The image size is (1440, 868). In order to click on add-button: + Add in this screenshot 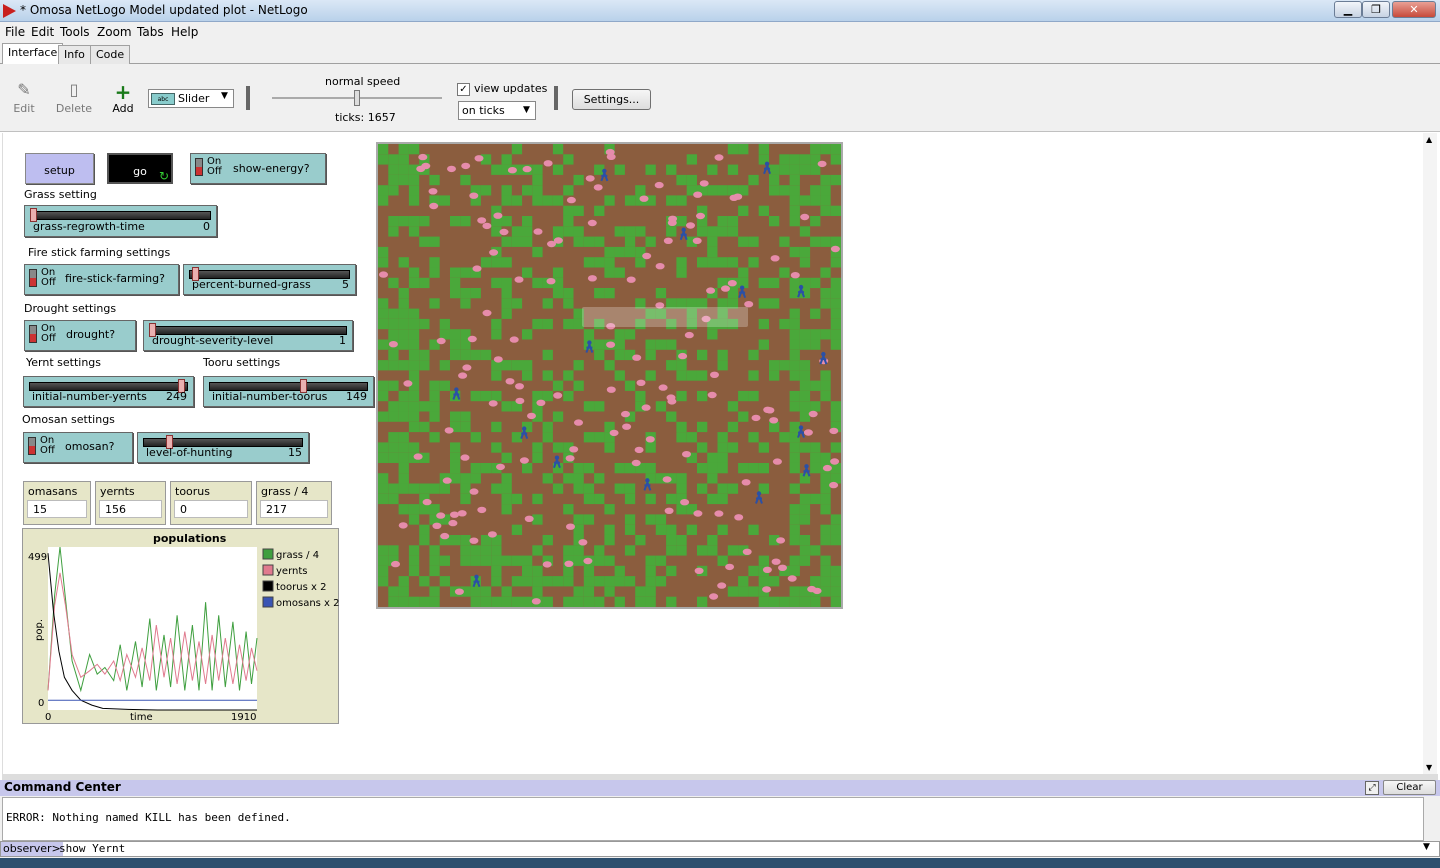, I will do `click(123, 97)`.